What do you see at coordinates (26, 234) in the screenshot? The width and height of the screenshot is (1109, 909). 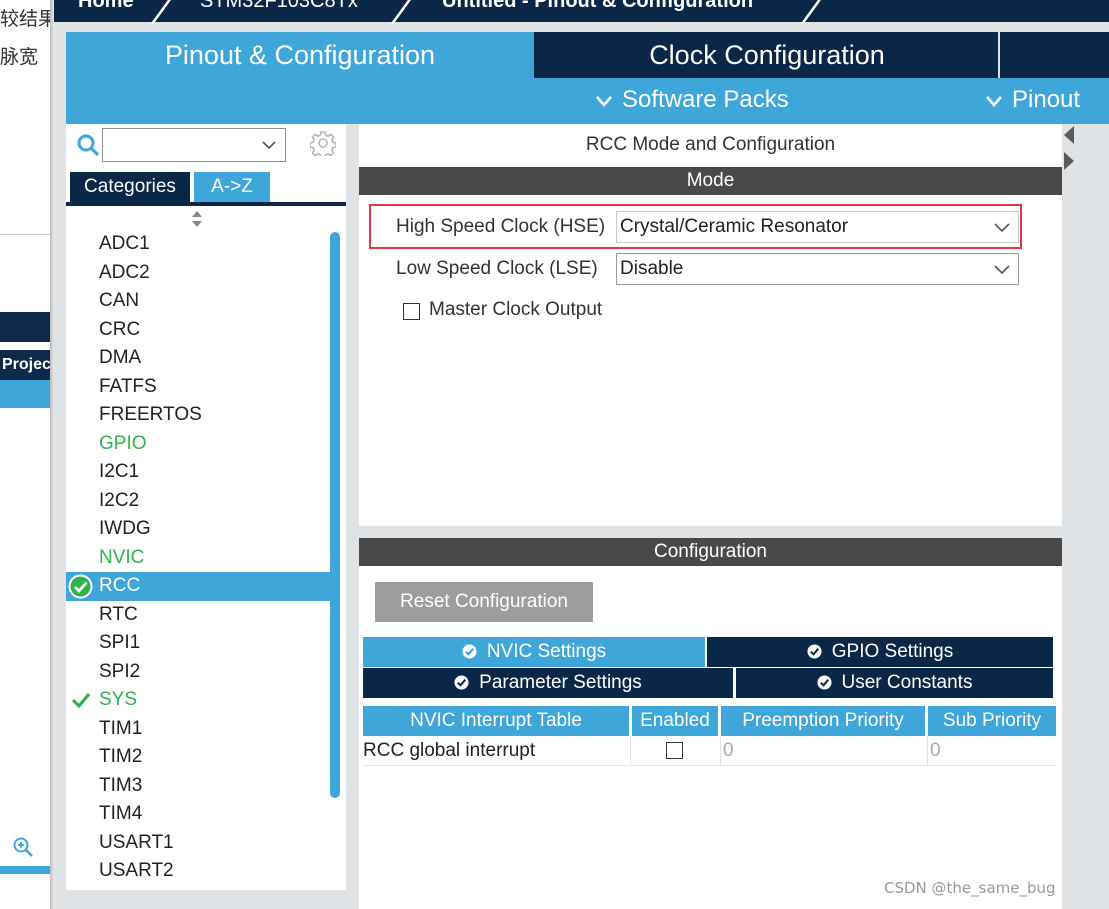 I see `background-divider` at bounding box center [26, 234].